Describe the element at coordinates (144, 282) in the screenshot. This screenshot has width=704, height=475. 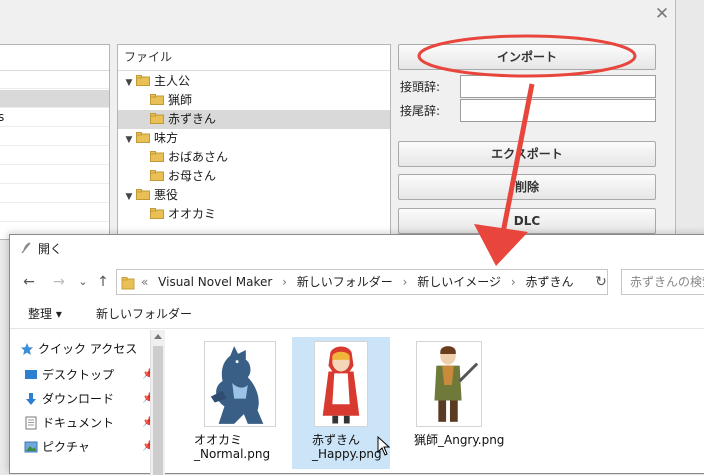
I see `breadcrumb-overflow: «` at that location.